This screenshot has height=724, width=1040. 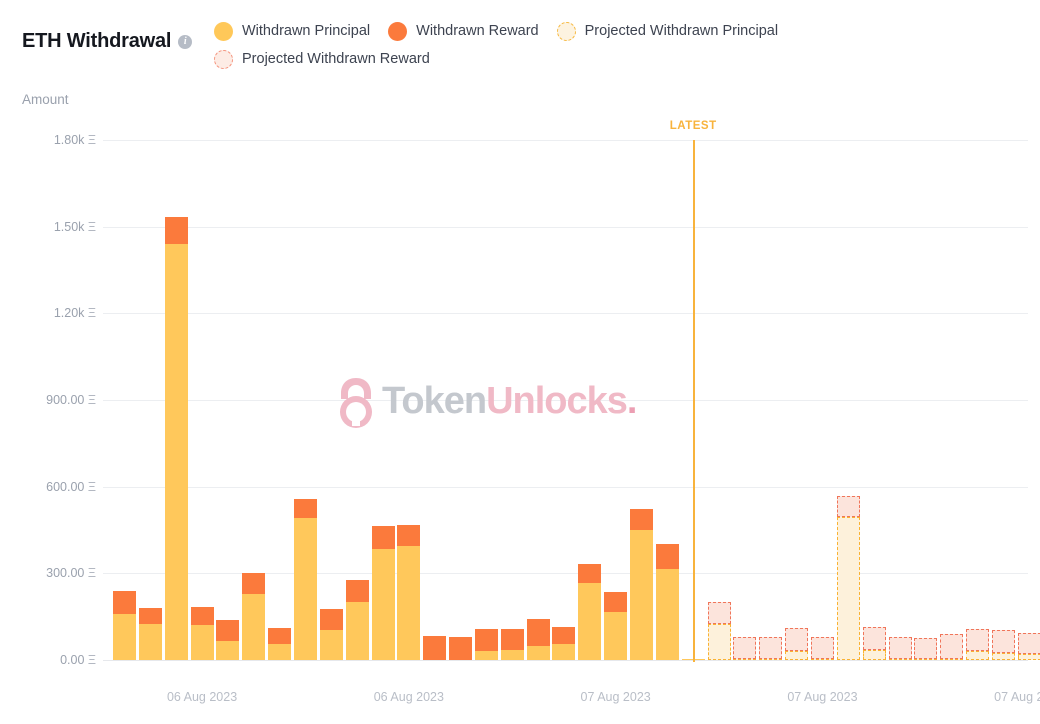 I want to click on x-axis-tick-label: 06 Aug 2023, so click(x=202, y=697).